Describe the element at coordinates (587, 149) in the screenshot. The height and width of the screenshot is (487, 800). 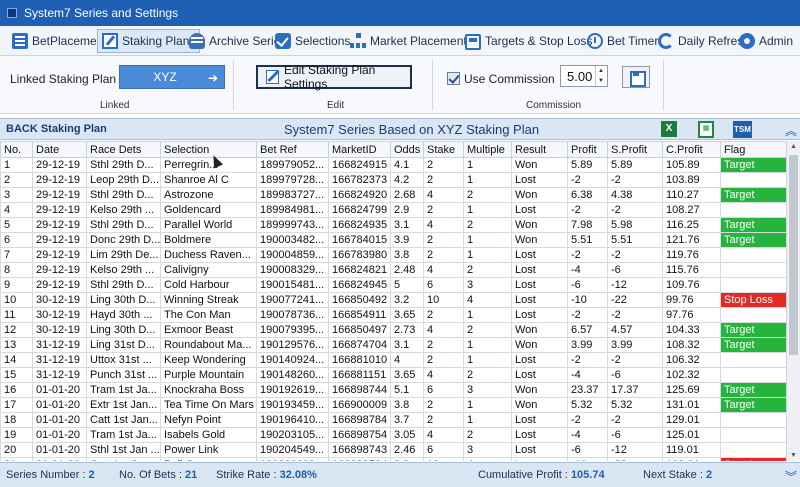
I see `column-header: Profit` at that location.